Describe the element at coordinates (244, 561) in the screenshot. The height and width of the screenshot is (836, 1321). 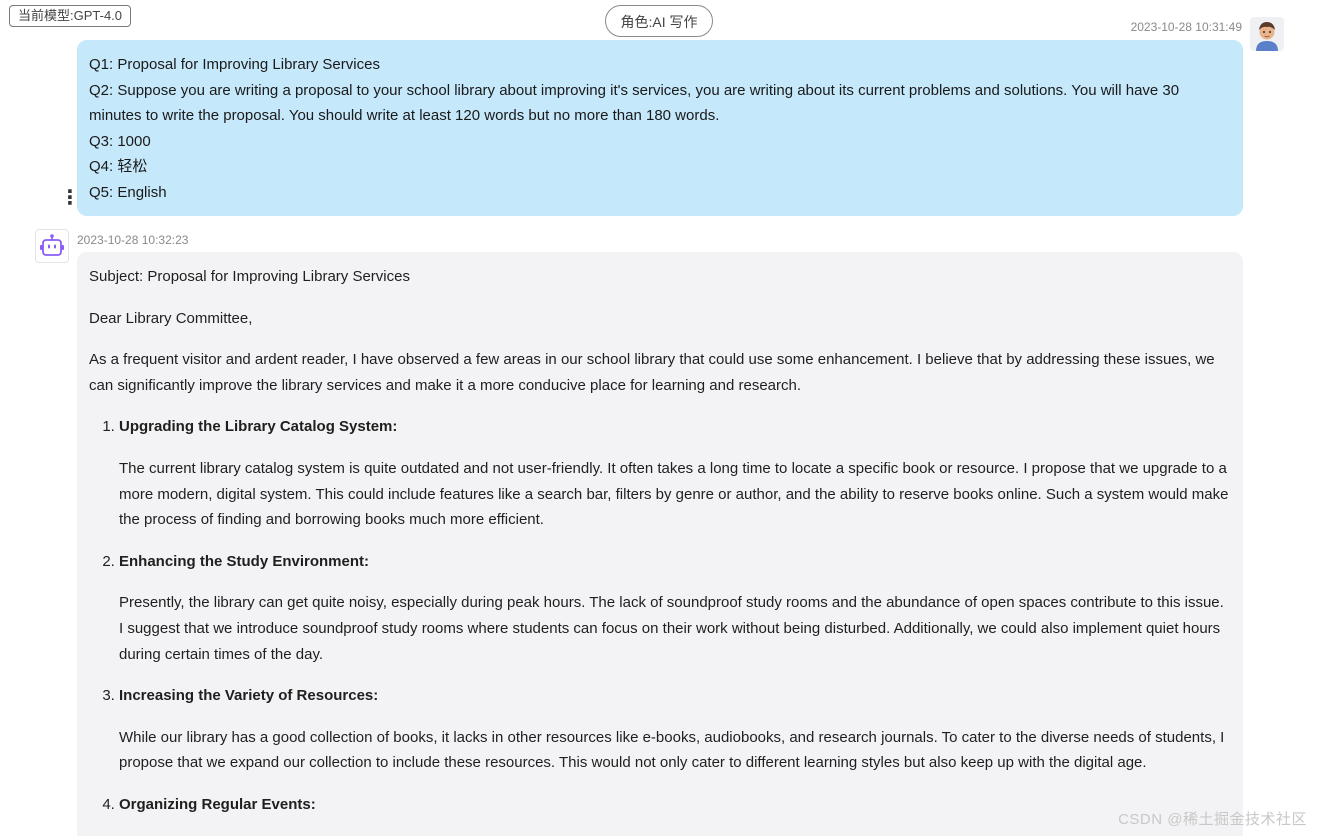
I see `proposal-item-title: Enhancing the Study Environment:` at that location.